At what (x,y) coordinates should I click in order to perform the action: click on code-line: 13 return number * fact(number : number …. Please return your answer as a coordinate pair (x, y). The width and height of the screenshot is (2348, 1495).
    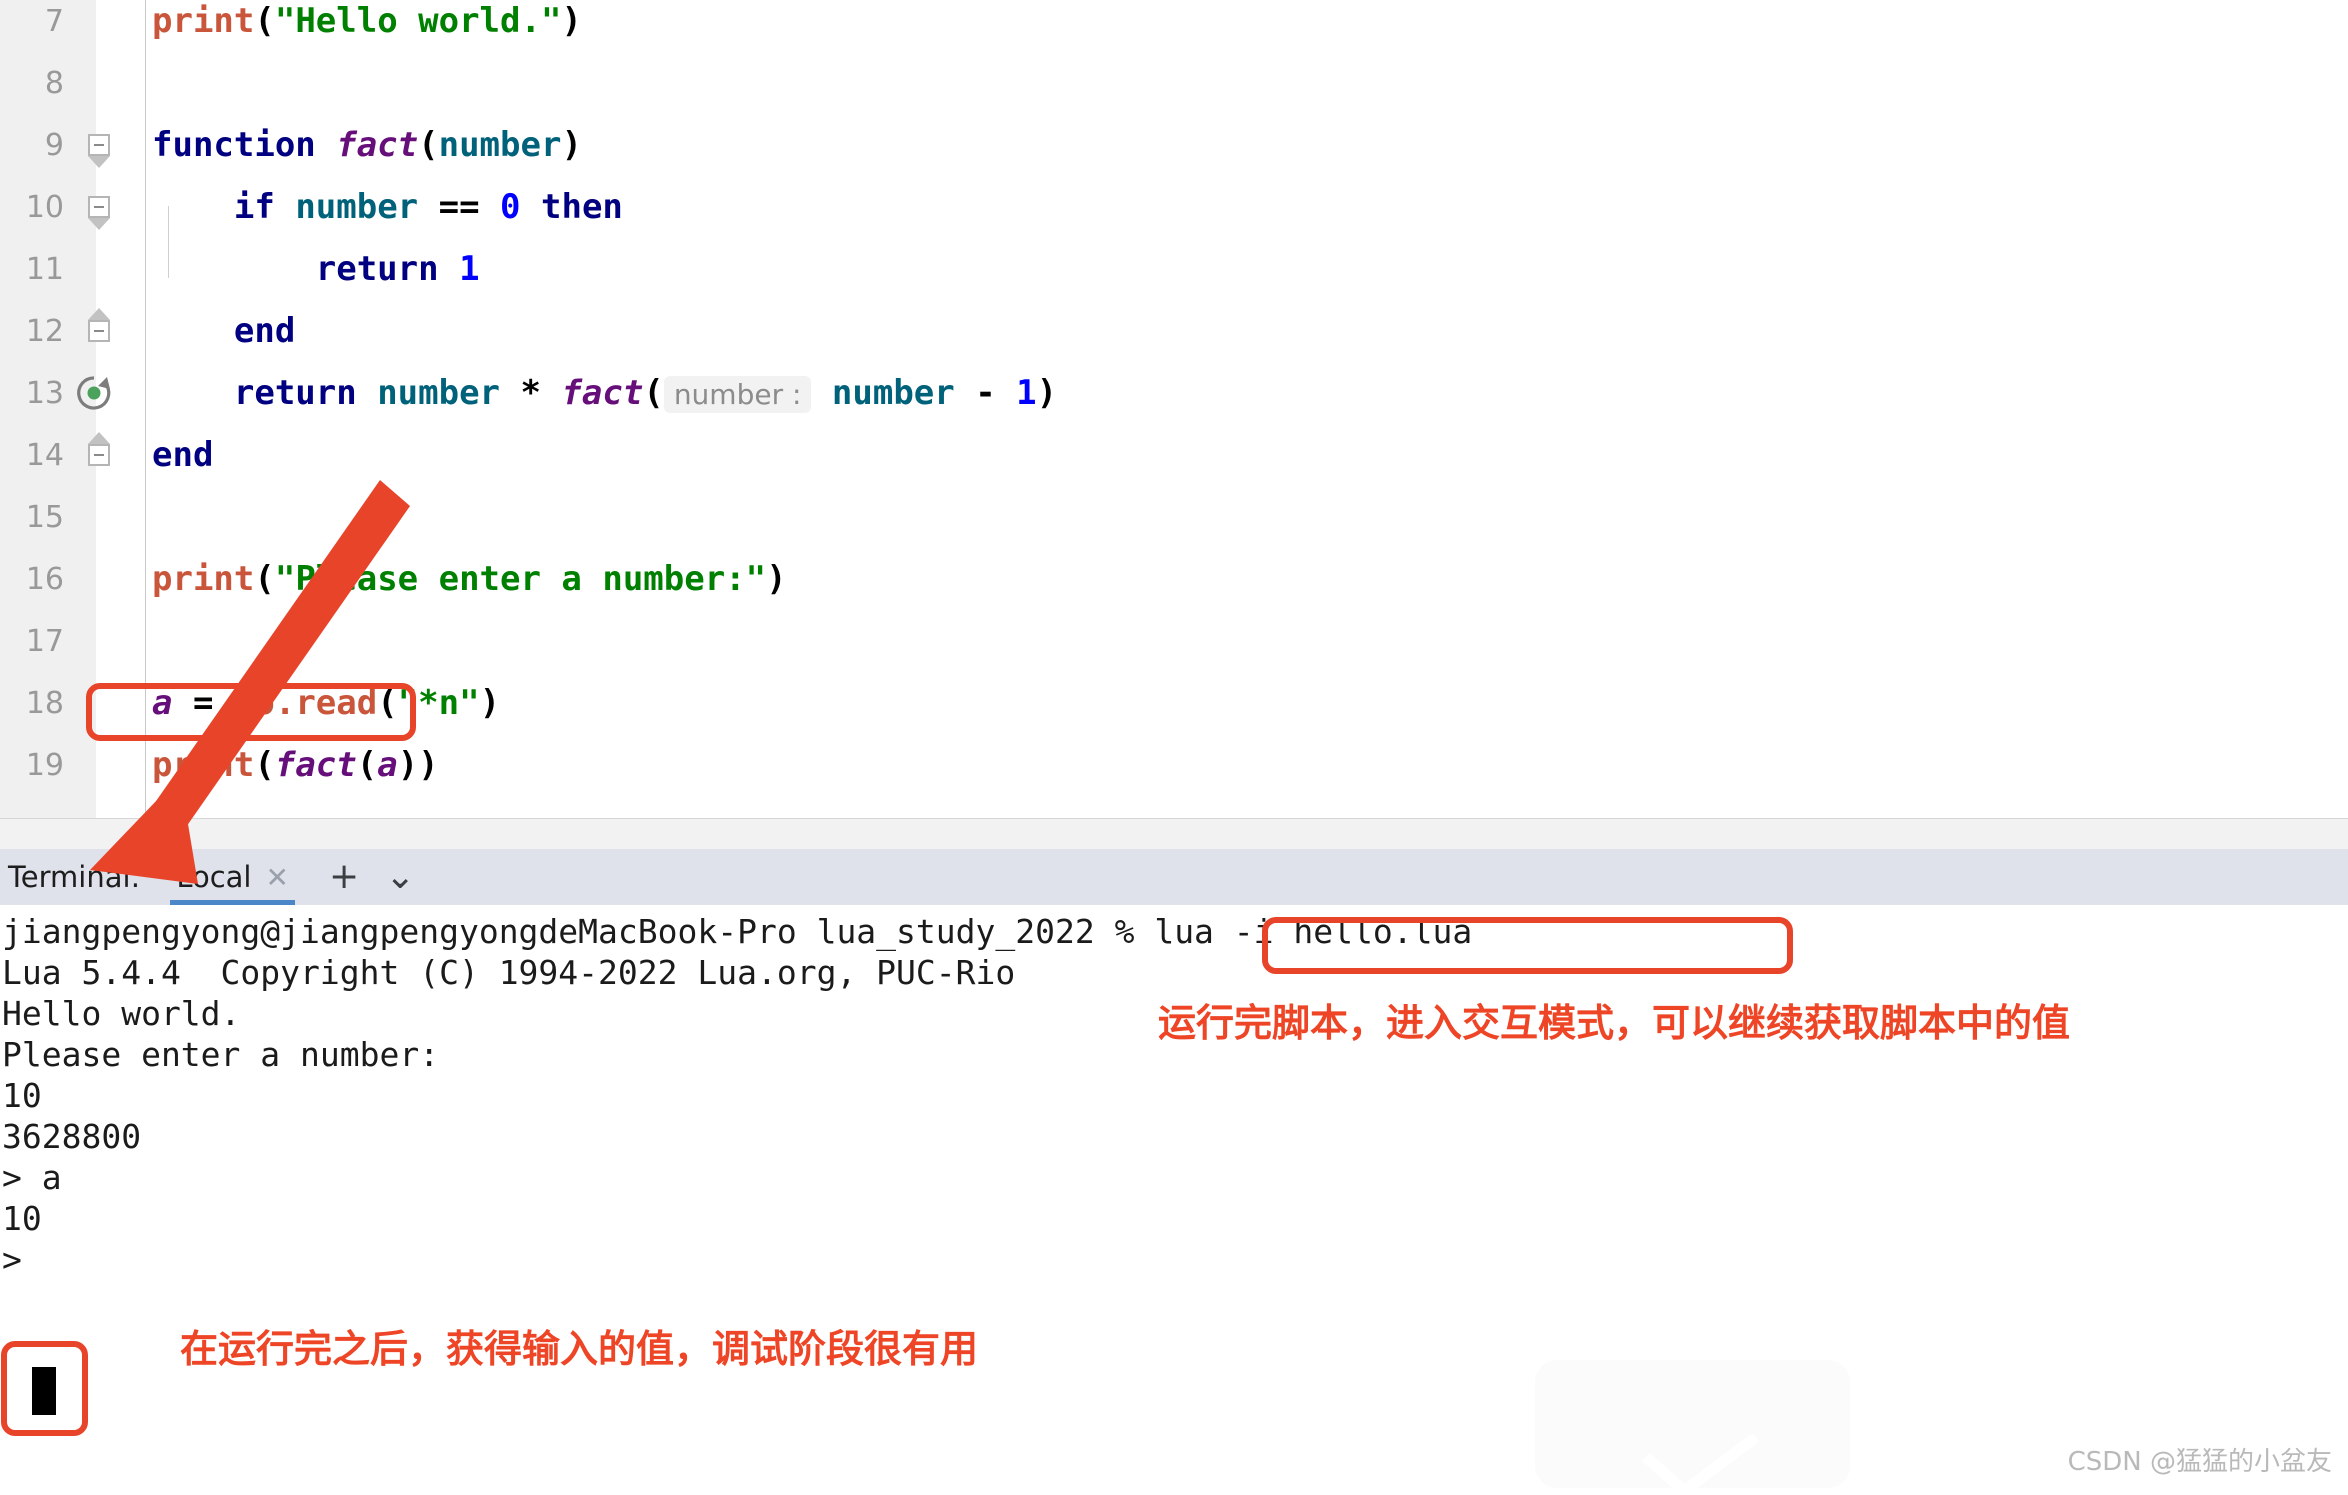
    Looking at the image, I should click on (1174, 393).